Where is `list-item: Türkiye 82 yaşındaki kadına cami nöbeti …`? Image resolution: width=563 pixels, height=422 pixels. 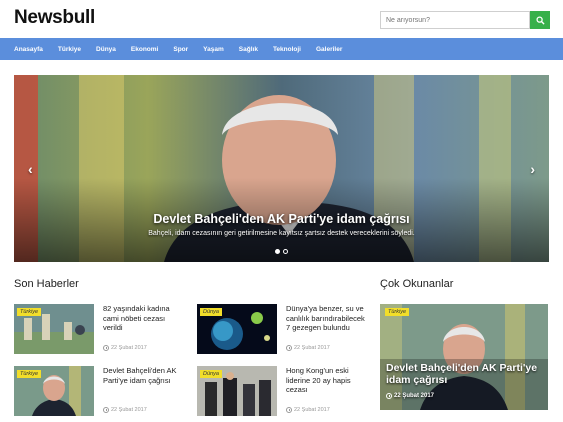
list-item: Türkiye 82 yaşındaki kadına cami nöbeti … is located at coordinates (99, 330).